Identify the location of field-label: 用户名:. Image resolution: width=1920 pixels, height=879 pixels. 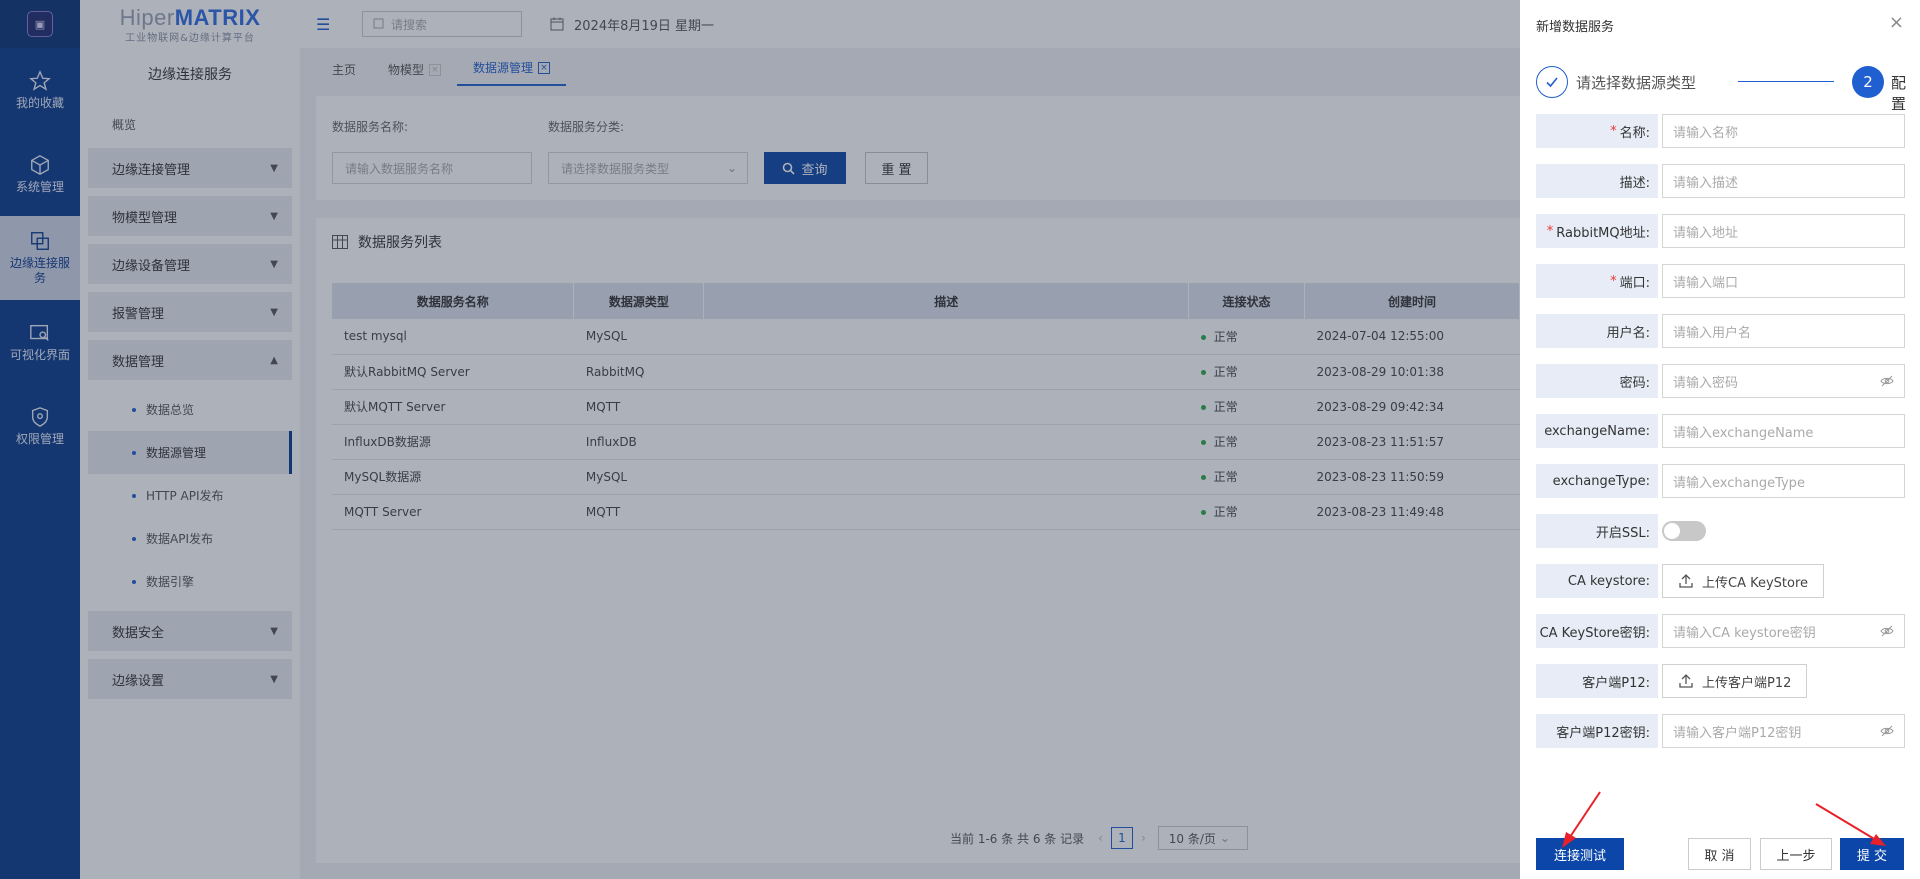
(1597, 331).